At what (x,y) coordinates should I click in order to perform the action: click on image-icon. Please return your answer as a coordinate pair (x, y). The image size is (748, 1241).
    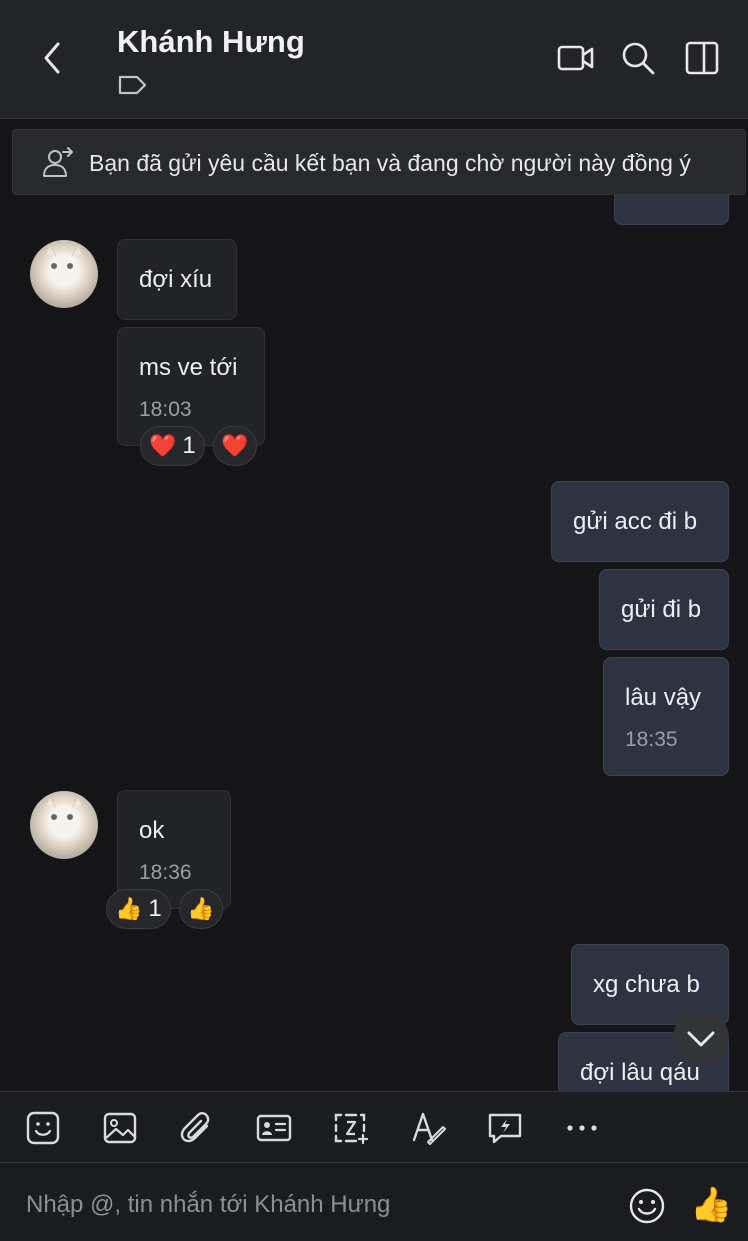
    Looking at the image, I should click on (120, 1128).